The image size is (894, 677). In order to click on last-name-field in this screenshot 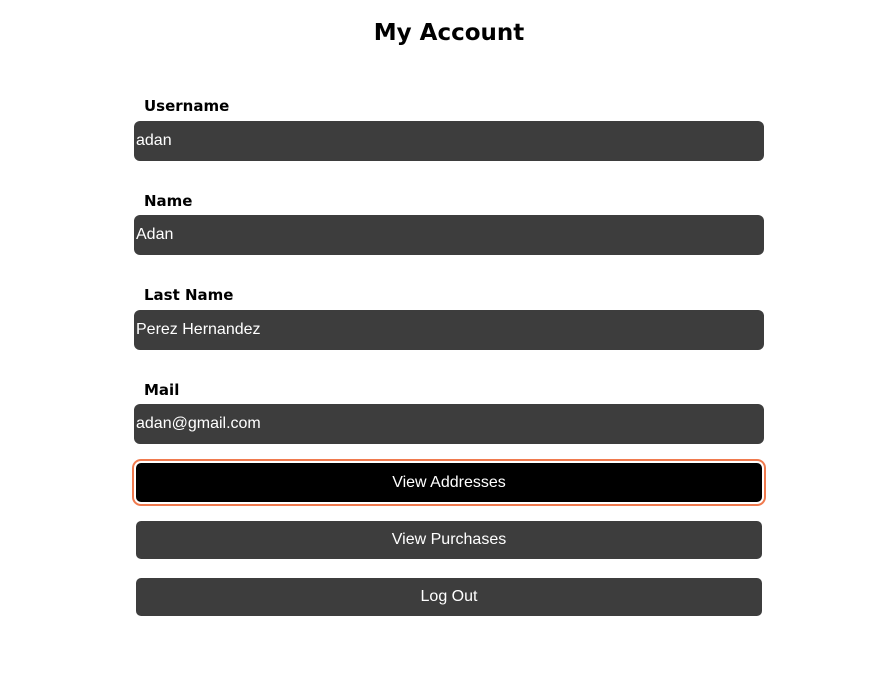, I will do `click(449, 330)`.